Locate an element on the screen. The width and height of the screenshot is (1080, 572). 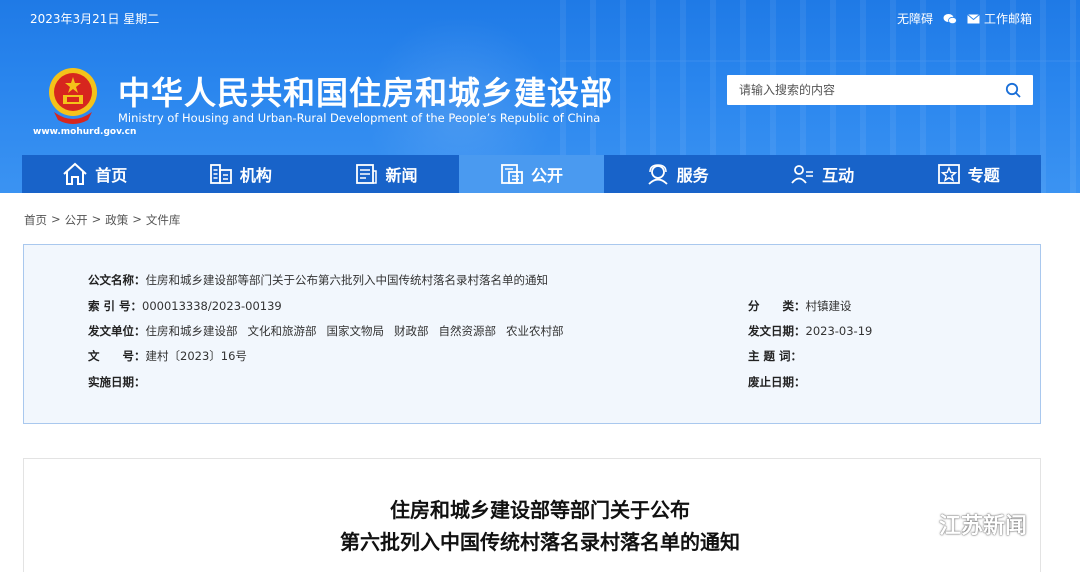
meta-issue-date-value: 2023-03-19 is located at coordinates (839, 331).